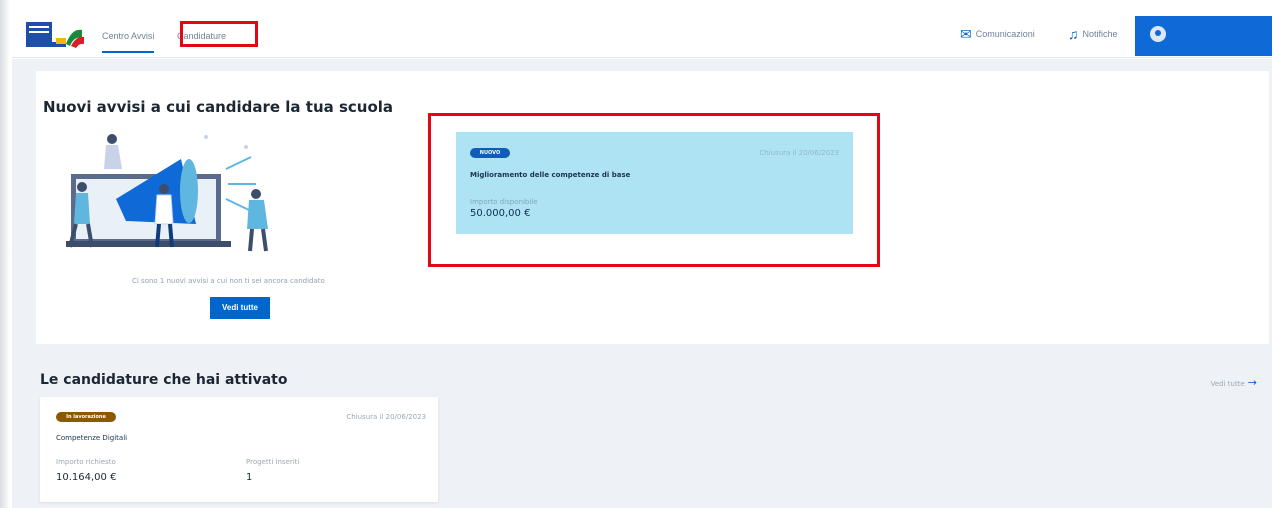 The height and width of the screenshot is (508, 1275). Describe the element at coordinates (1073, 34) in the screenshot. I see `bell-icon: ♫` at that location.